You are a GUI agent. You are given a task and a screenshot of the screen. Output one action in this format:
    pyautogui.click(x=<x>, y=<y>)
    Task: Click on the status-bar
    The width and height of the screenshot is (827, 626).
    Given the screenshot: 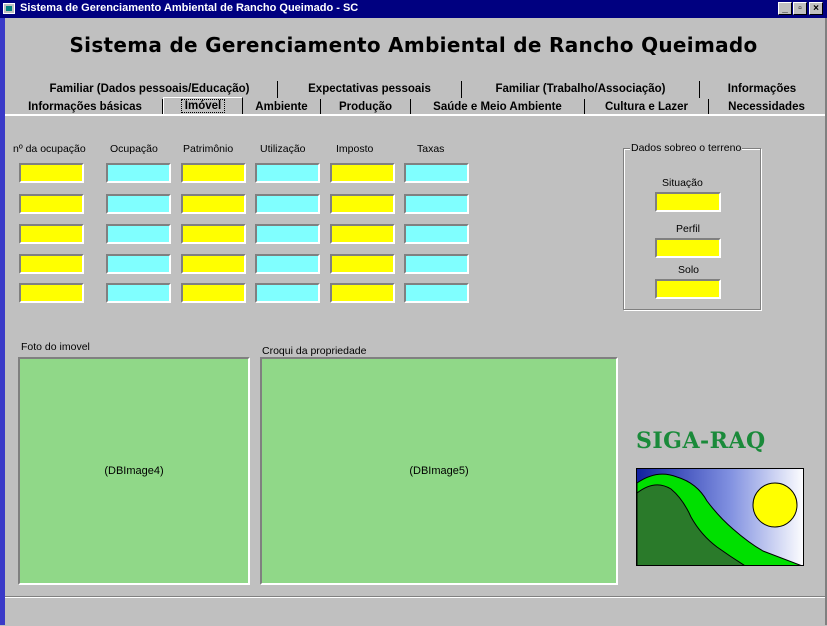 What is the action you would take?
    pyautogui.click(x=415, y=611)
    